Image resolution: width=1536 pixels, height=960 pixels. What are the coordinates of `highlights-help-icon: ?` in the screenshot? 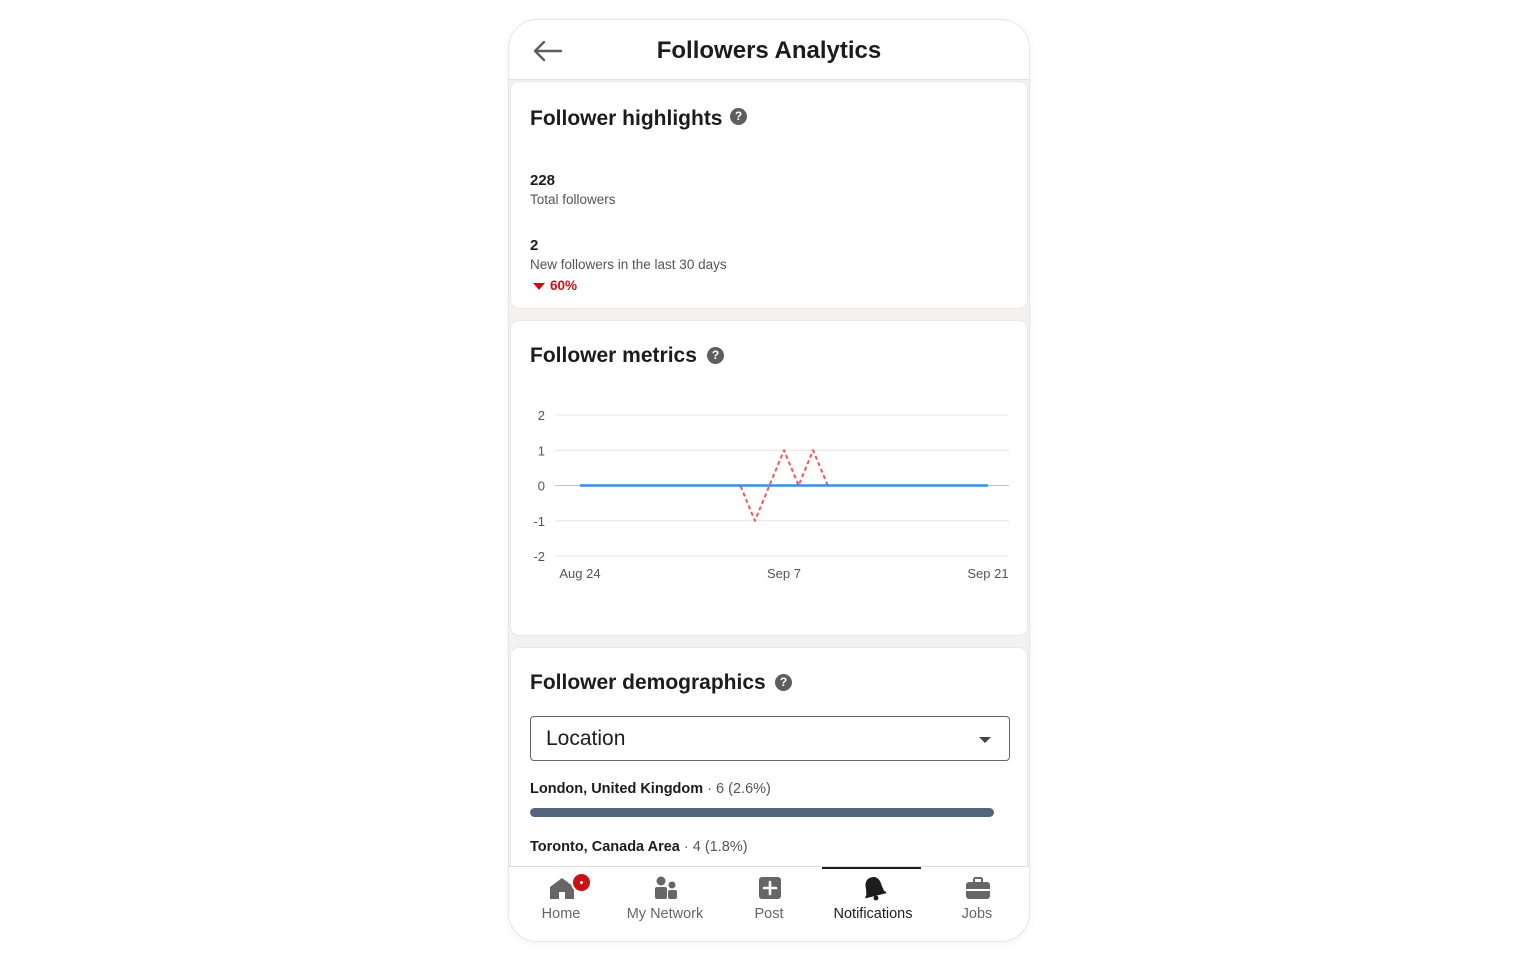 It's located at (738, 116).